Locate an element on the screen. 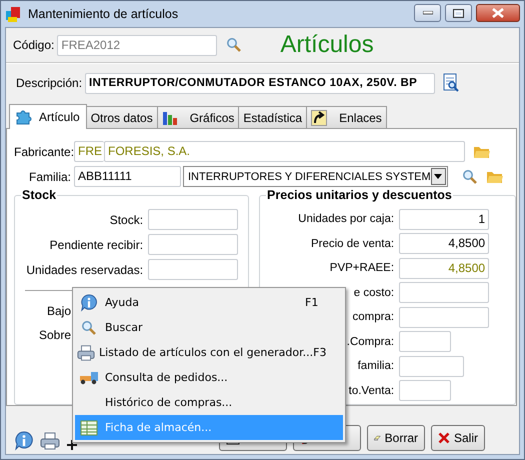 This screenshot has height=460, width=525. field-label: Unidades por caja: is located at coordinates (345, 219).